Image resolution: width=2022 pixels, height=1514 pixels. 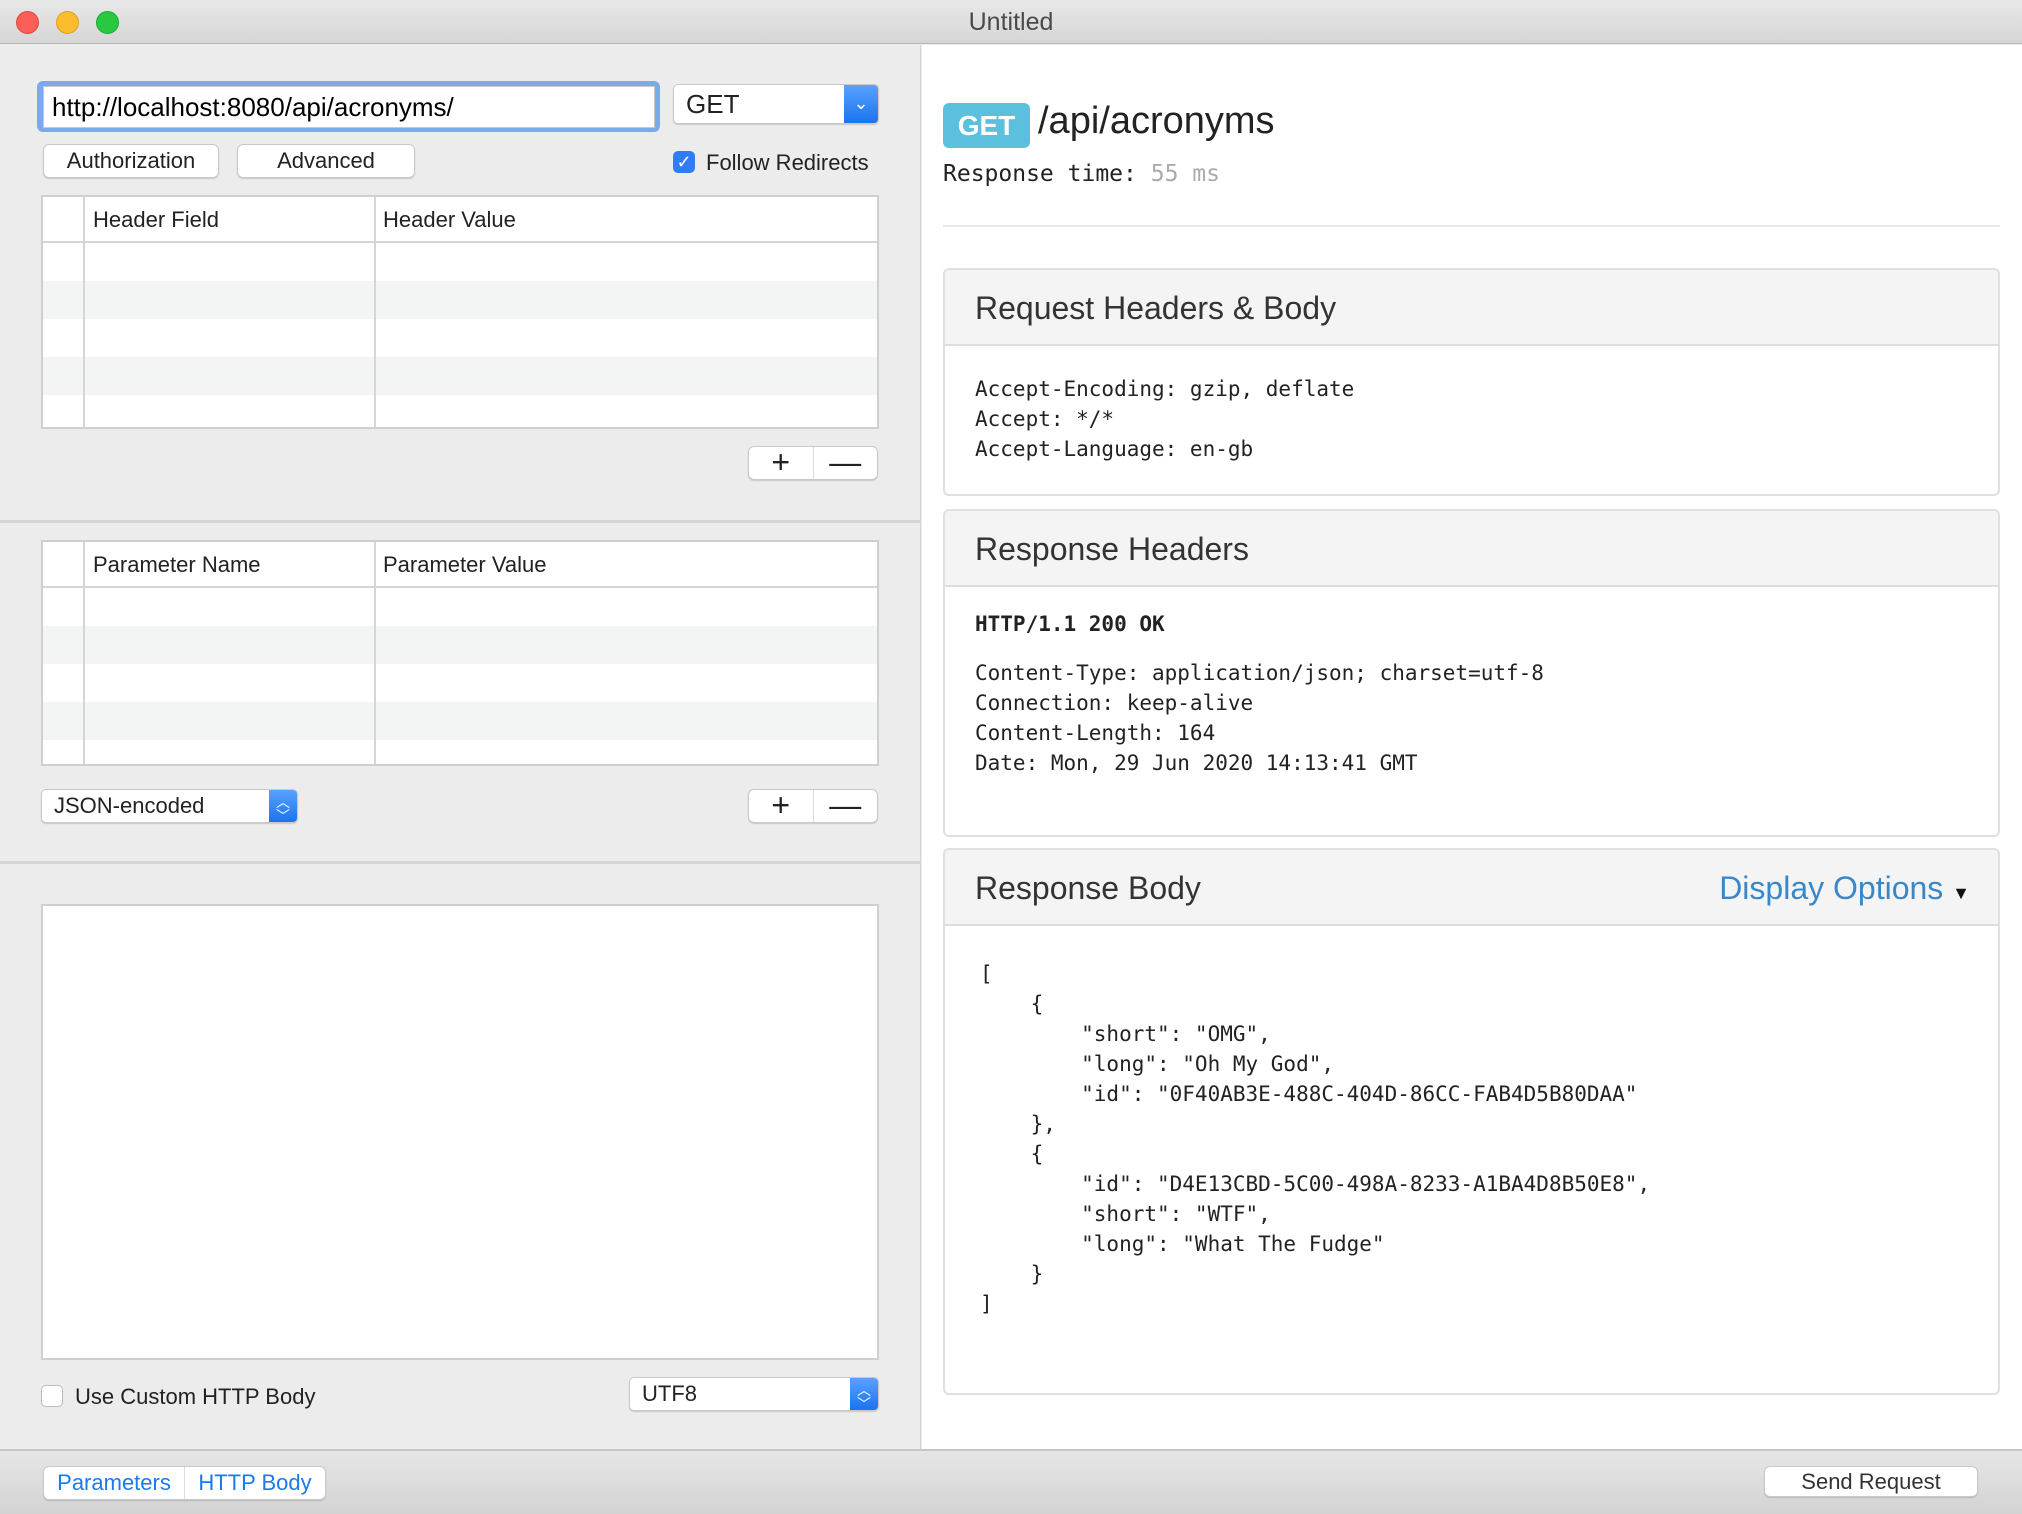 What do you see at coordinates (669, 1393) in the screenshot?
I see `charset-value: UTF8` at bounding box center [669, 1393].